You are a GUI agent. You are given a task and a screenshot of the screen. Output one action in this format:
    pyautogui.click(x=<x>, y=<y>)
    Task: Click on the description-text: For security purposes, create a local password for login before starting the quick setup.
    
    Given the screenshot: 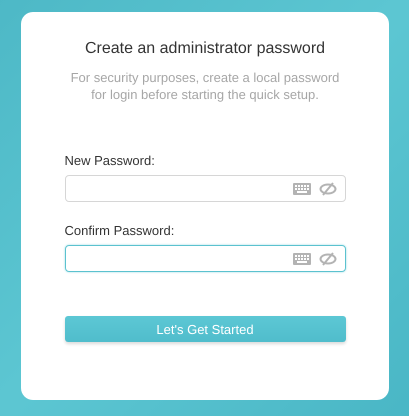 What is the action you would take?
    pyautogui.click(x=205, y=86)
    